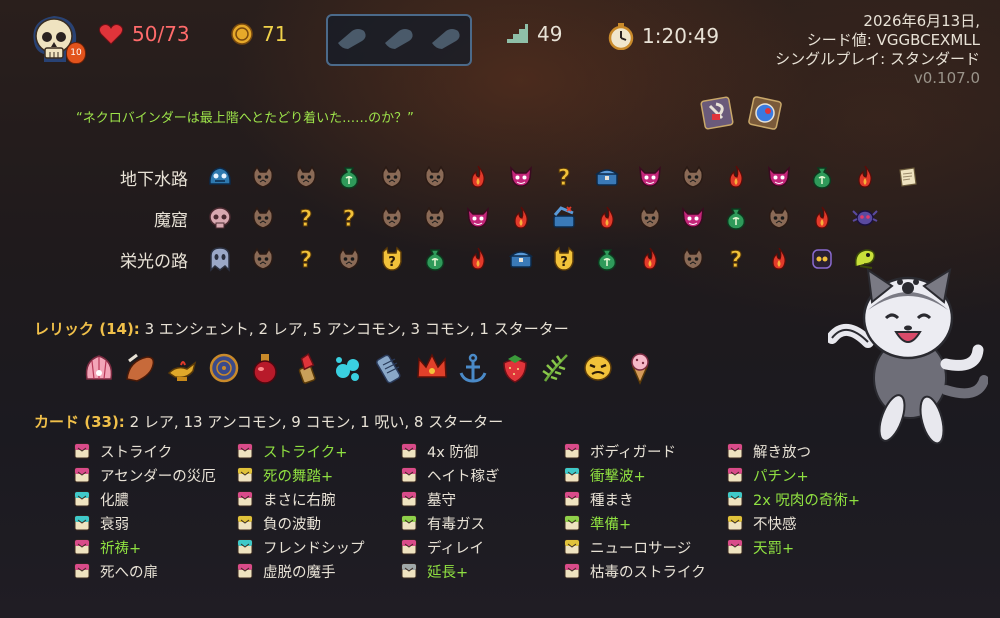 The image size is (1000, 618). I want to click on card-entry: 衰弱, so click(154, 523).